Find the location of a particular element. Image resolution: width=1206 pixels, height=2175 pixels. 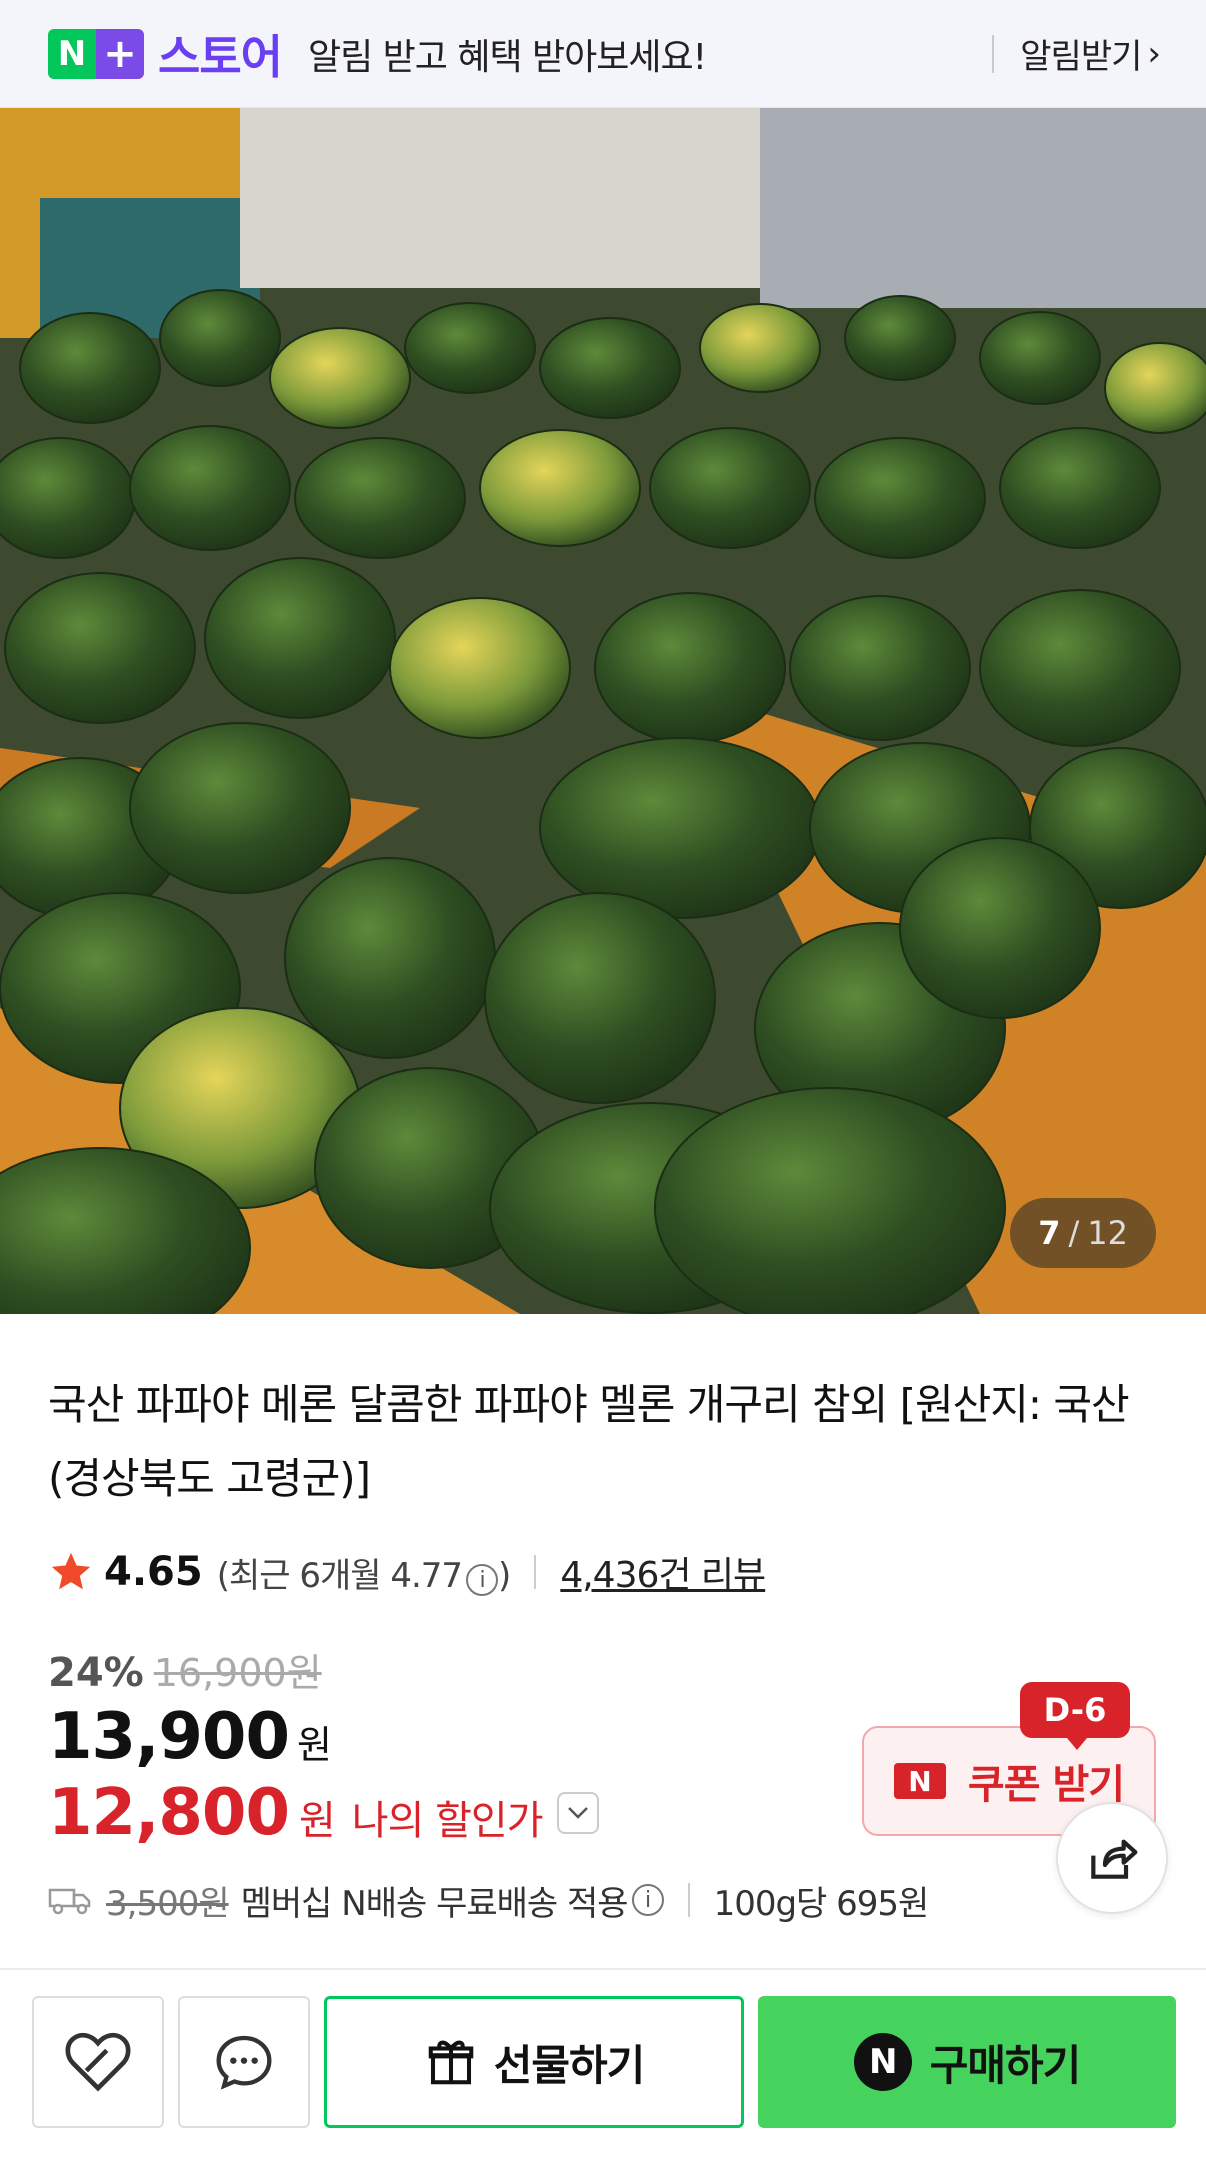

my-discount-price-row: 12,800 원 나의 할인가 is located at coordinates (323, 1813).